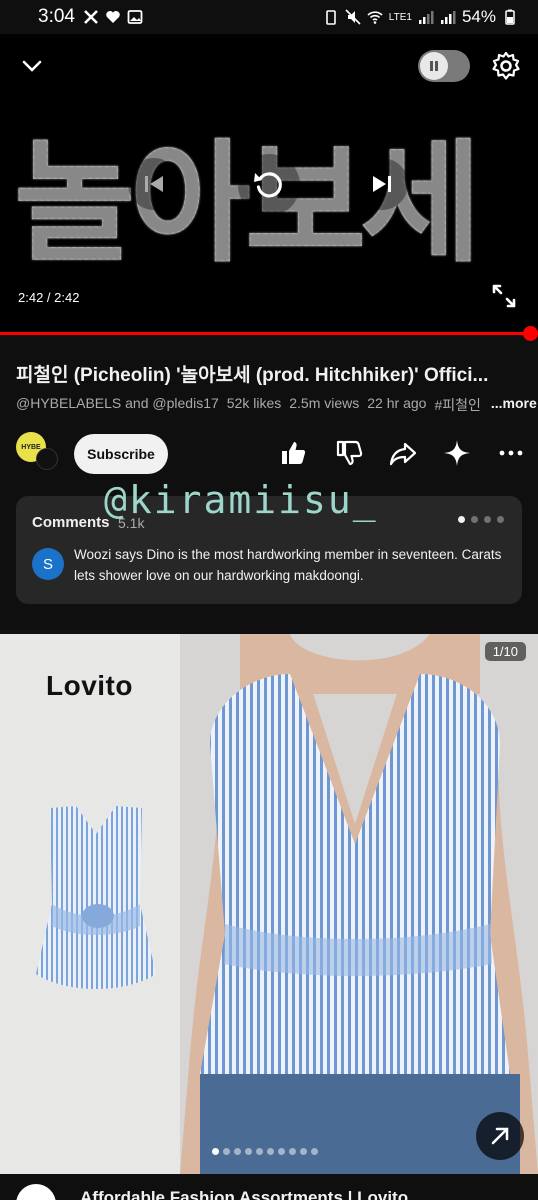  I want to click on status-bar: 3:04 LTE1 54%, so click(269, 17).